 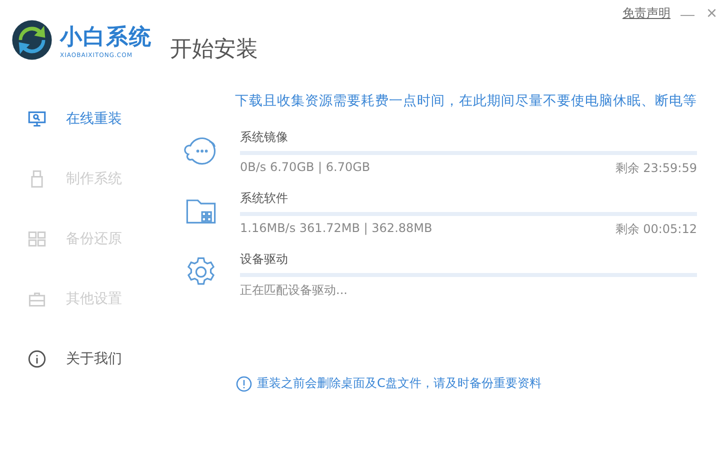 I want to click on sidebar-item: 关于我们, so click(x=99, y=359).